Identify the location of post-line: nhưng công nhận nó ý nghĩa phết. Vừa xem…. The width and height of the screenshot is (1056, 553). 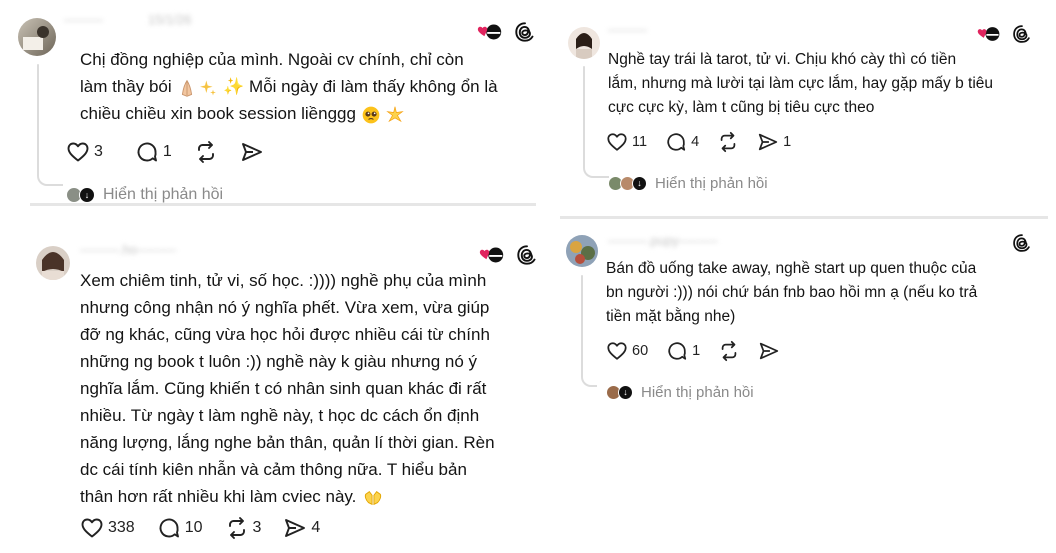
(285, 307).